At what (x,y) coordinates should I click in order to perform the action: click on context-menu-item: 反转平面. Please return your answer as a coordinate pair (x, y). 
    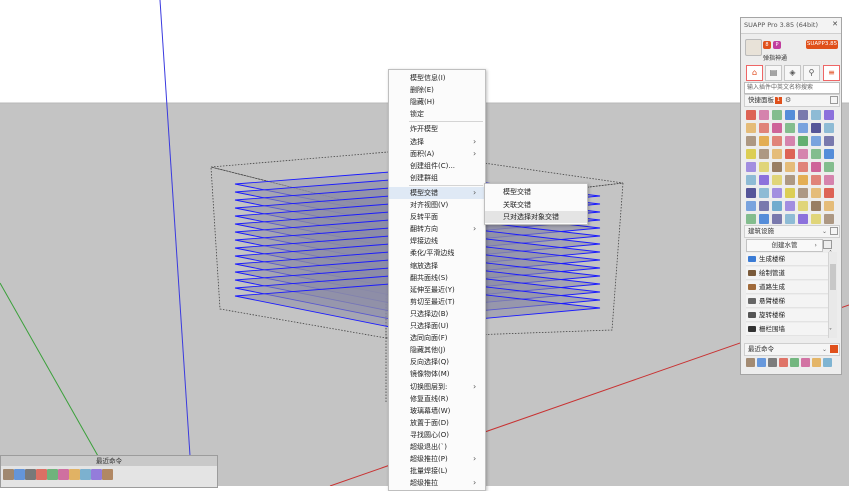
    Looking at the image, I should click on (437, 217).